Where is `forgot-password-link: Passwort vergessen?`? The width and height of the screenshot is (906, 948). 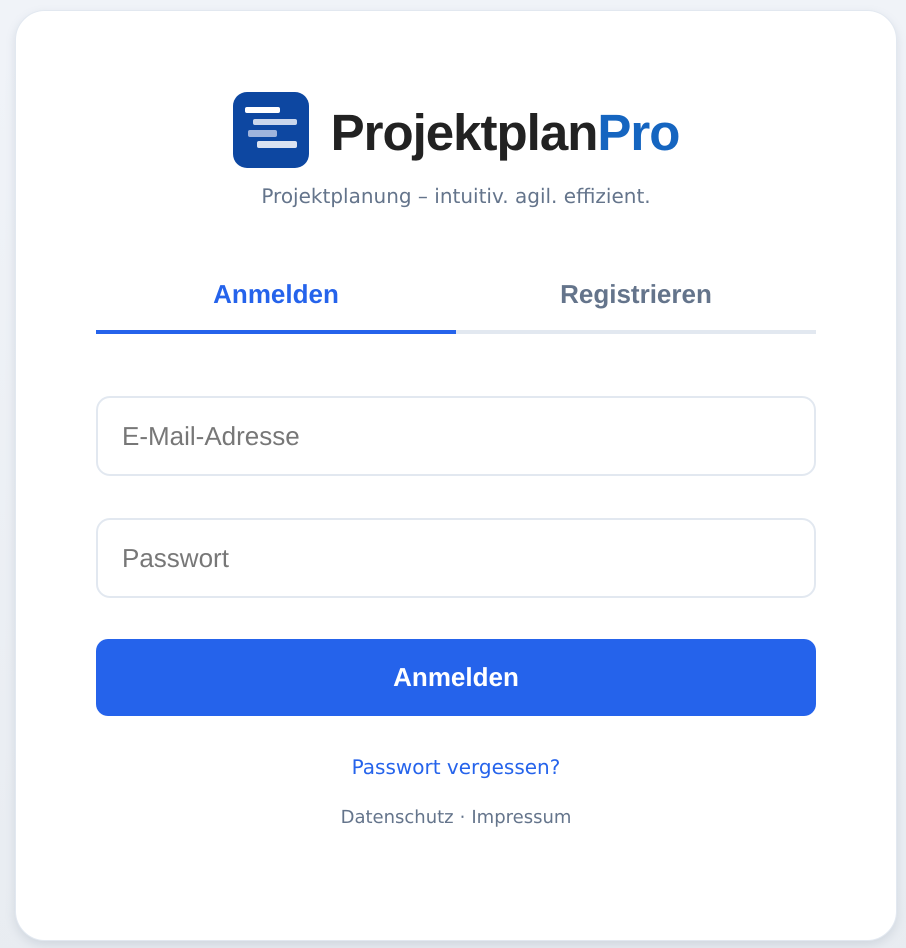 forgot-password-link: Passwort vergessen? is located at coordinates (456, 767).